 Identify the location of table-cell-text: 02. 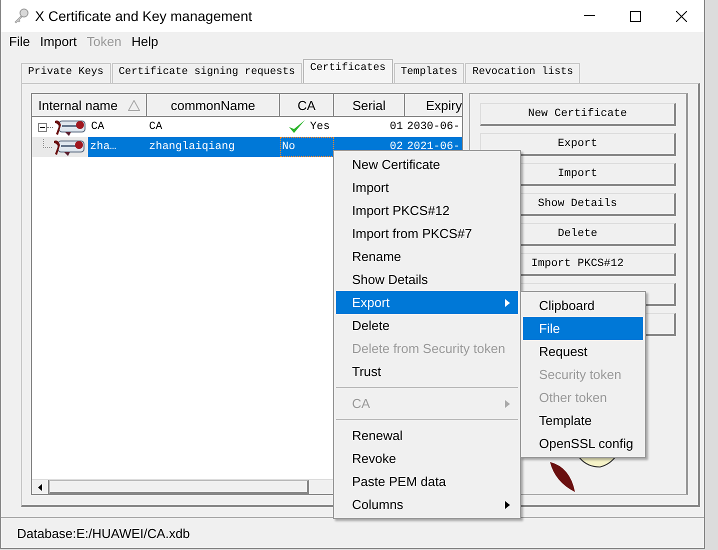
(396, 147).